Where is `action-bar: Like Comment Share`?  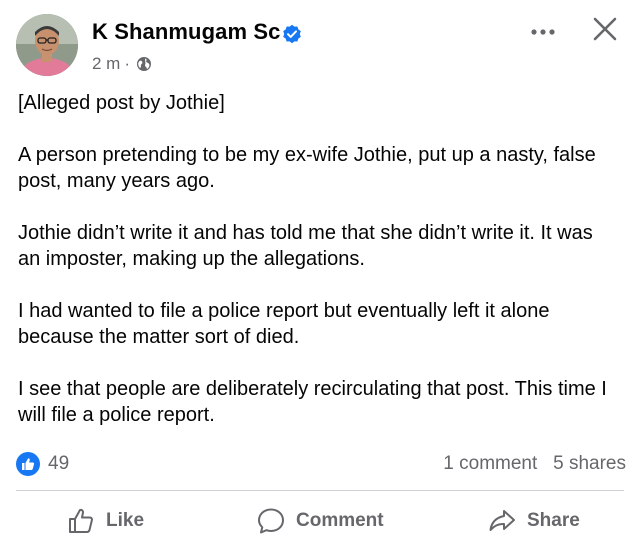 action-bar: Like Comment Share is located at coordinates (320, 521).